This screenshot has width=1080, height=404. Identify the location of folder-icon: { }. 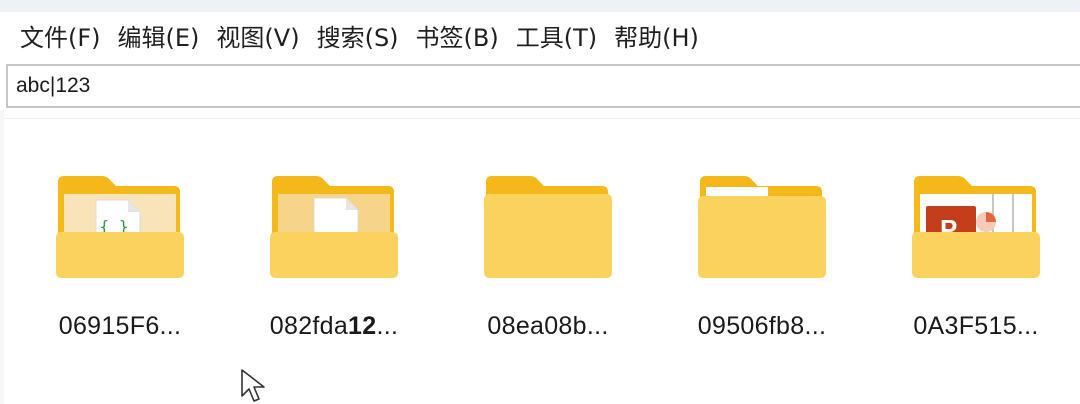
(120, 227).